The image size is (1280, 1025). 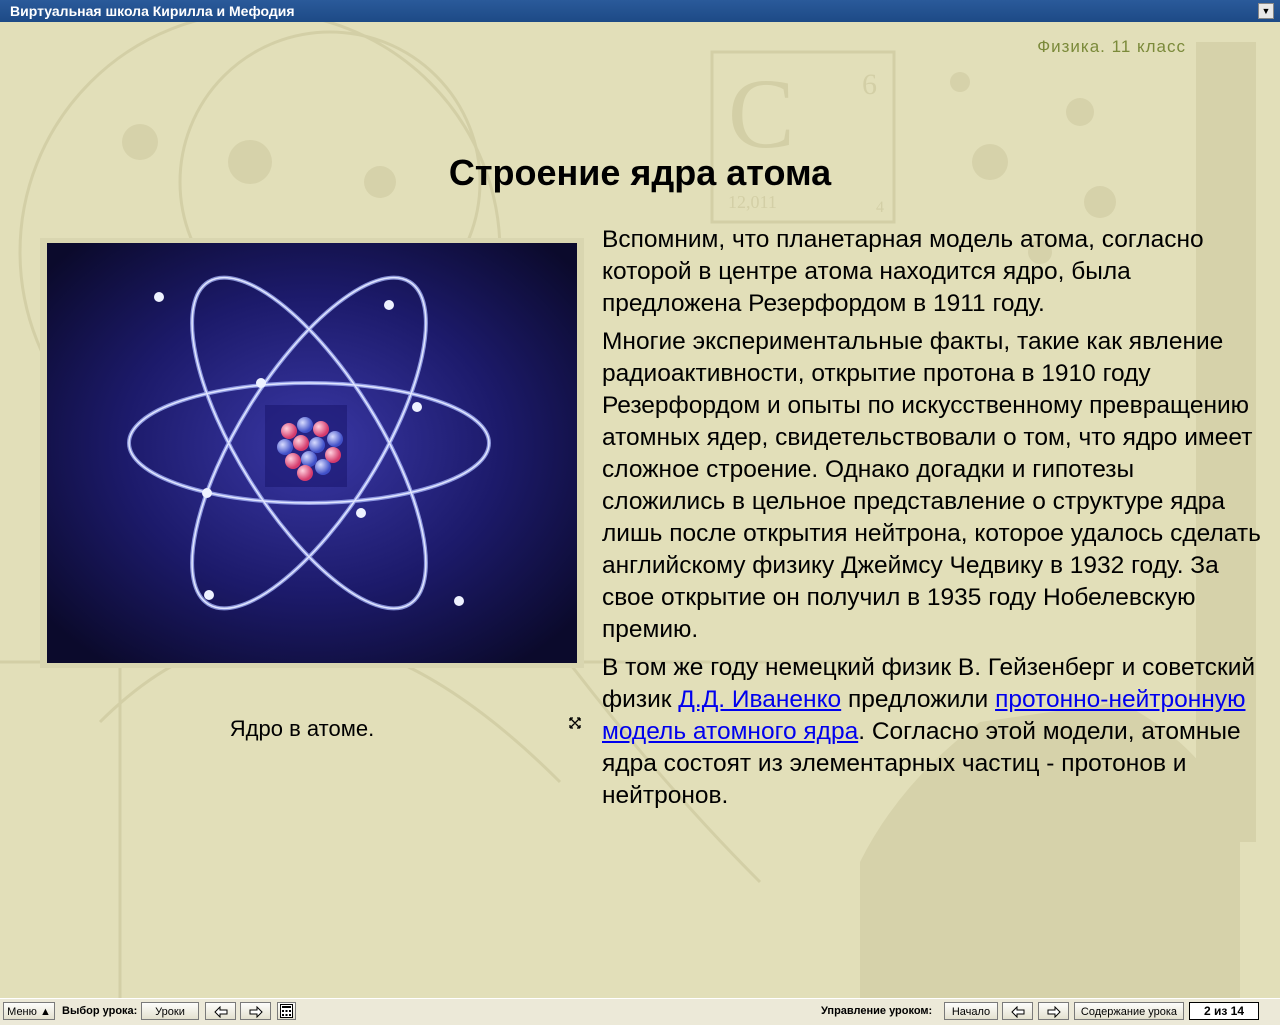 What do you see at coordinates (1111, 46) in the screenshot?
I see `subject-label: Физика. 11 класс` at bounding box center [1111, 46].